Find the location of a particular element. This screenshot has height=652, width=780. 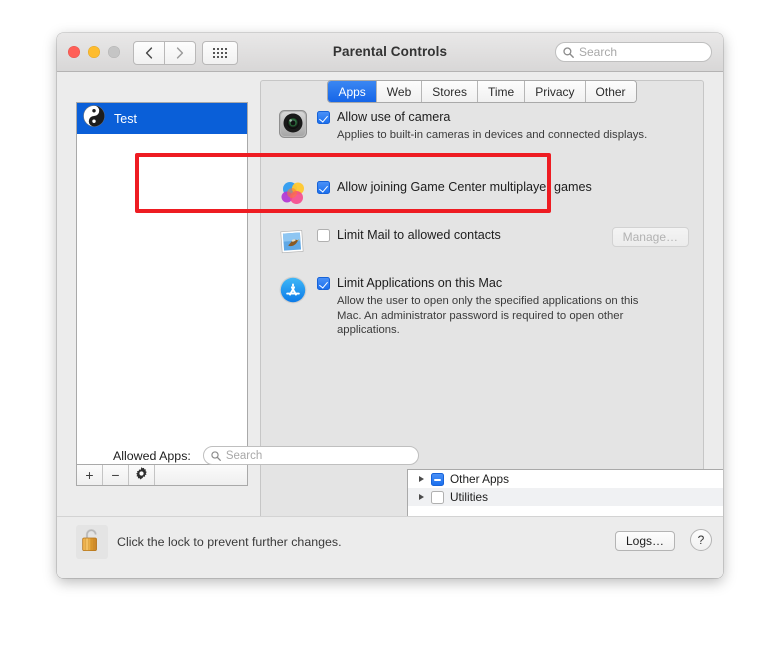

sidebar-toolbar: + − is located at coordinates (162, 475).